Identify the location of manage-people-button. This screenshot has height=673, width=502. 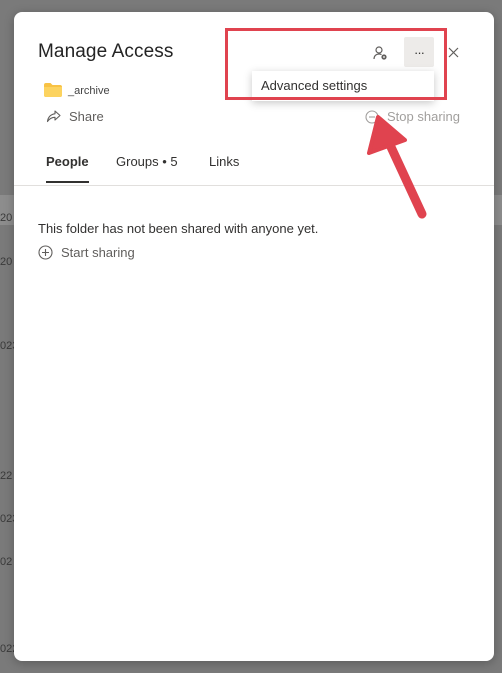
(380, 53).